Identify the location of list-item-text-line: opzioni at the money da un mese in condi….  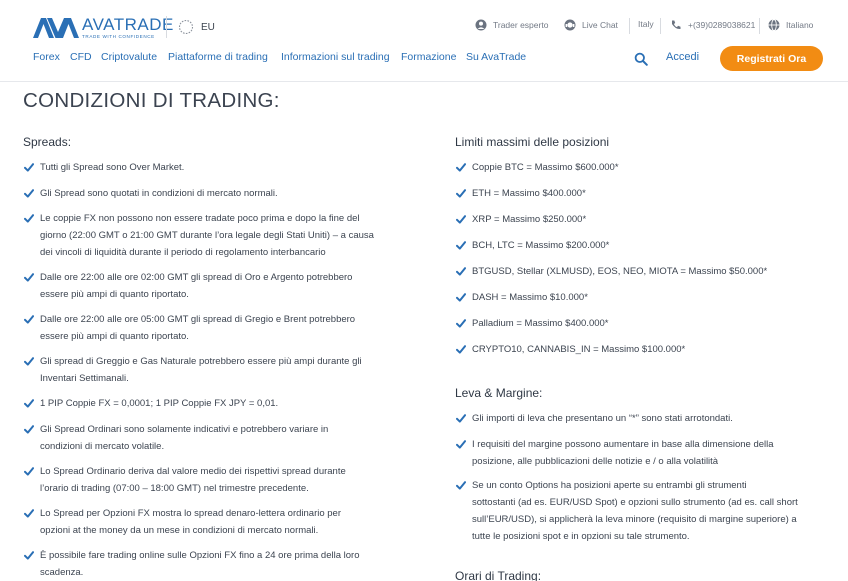
(179, 530).